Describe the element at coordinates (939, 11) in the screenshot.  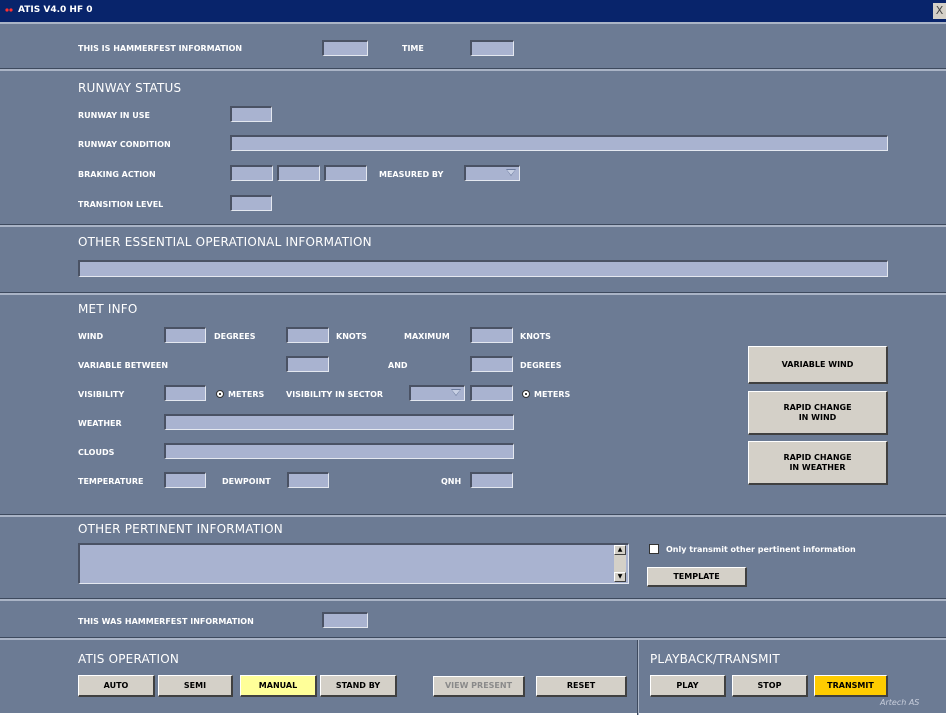
I see `close-button: X` at that location.